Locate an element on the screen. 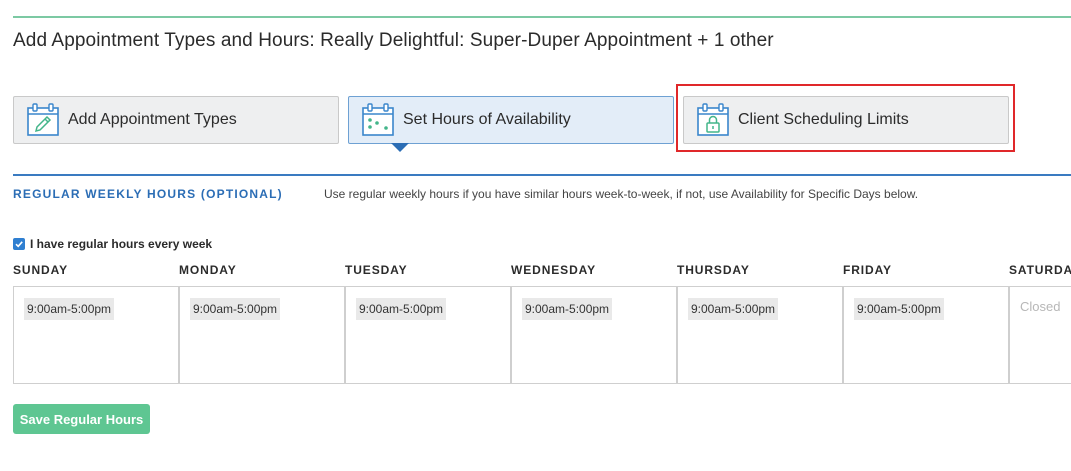 Image resolution: width=1071 pixels, height=471 pixels. section-divider is located at coordinates (542, 175).